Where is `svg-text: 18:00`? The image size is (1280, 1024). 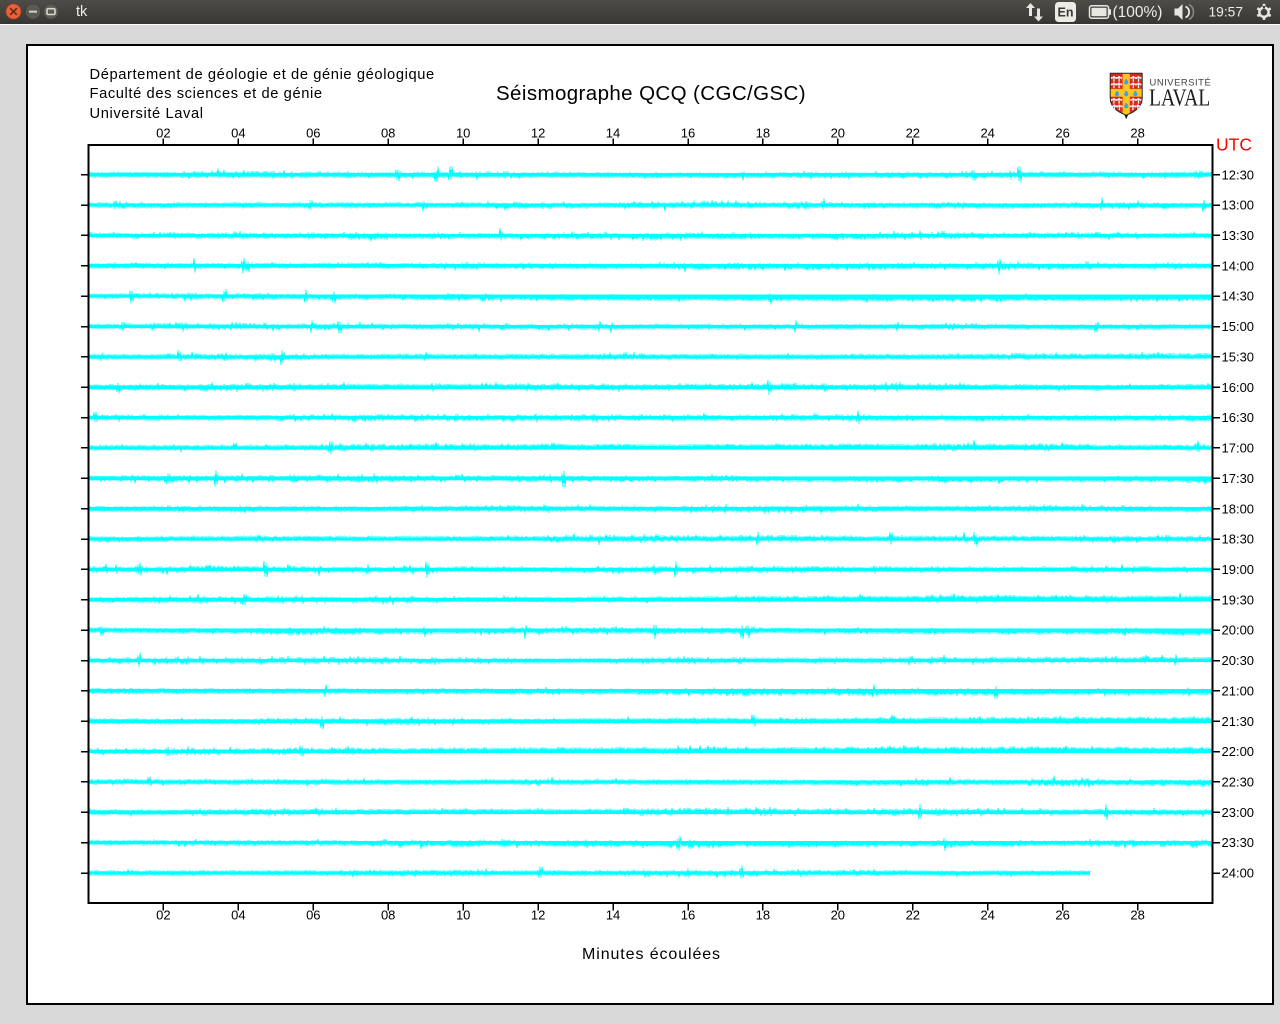 svg-text: 18:00 is located at coordinates (1238, 508).